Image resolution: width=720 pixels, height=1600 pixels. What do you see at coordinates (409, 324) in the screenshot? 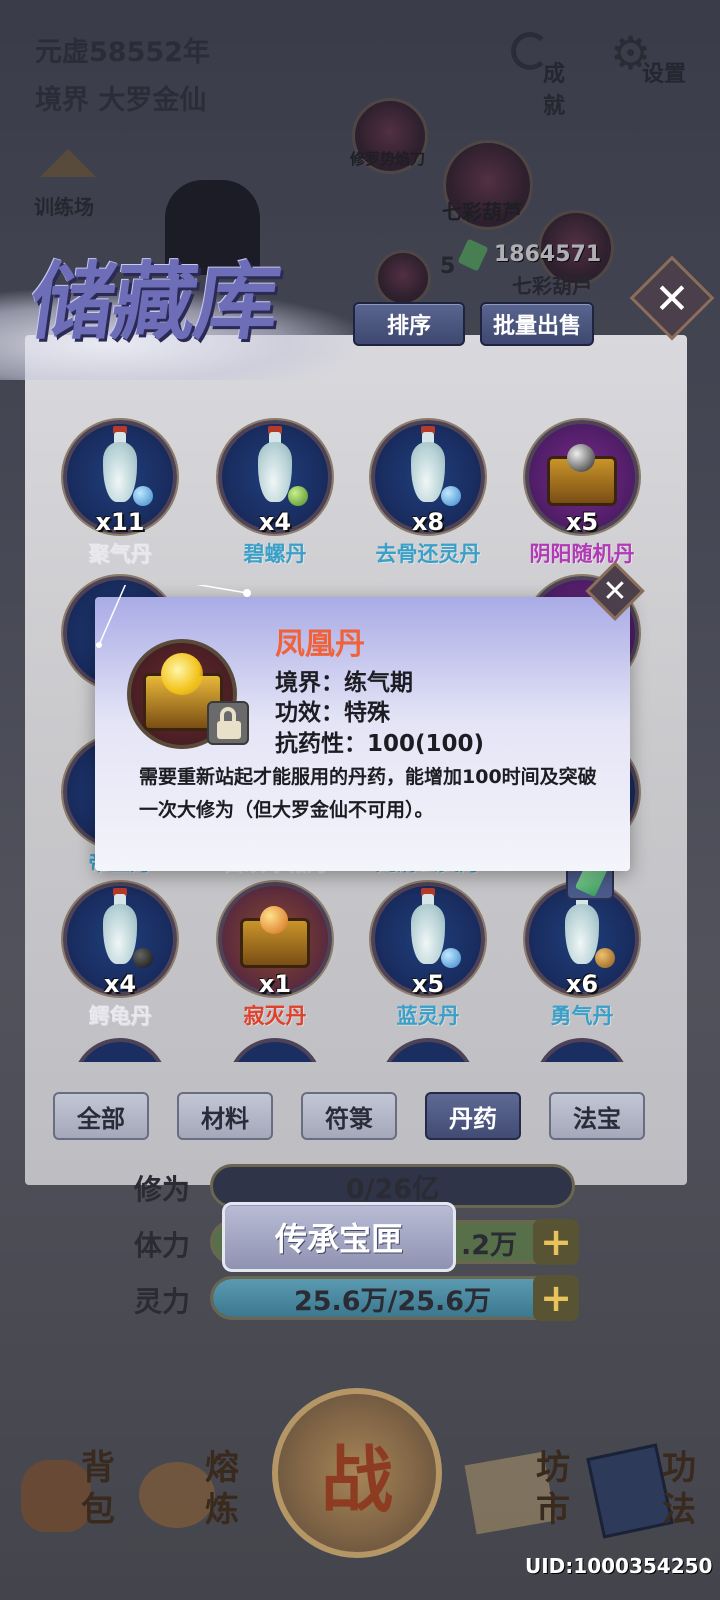
I see `sort-button: 排序` at bounding box center [409, 324].